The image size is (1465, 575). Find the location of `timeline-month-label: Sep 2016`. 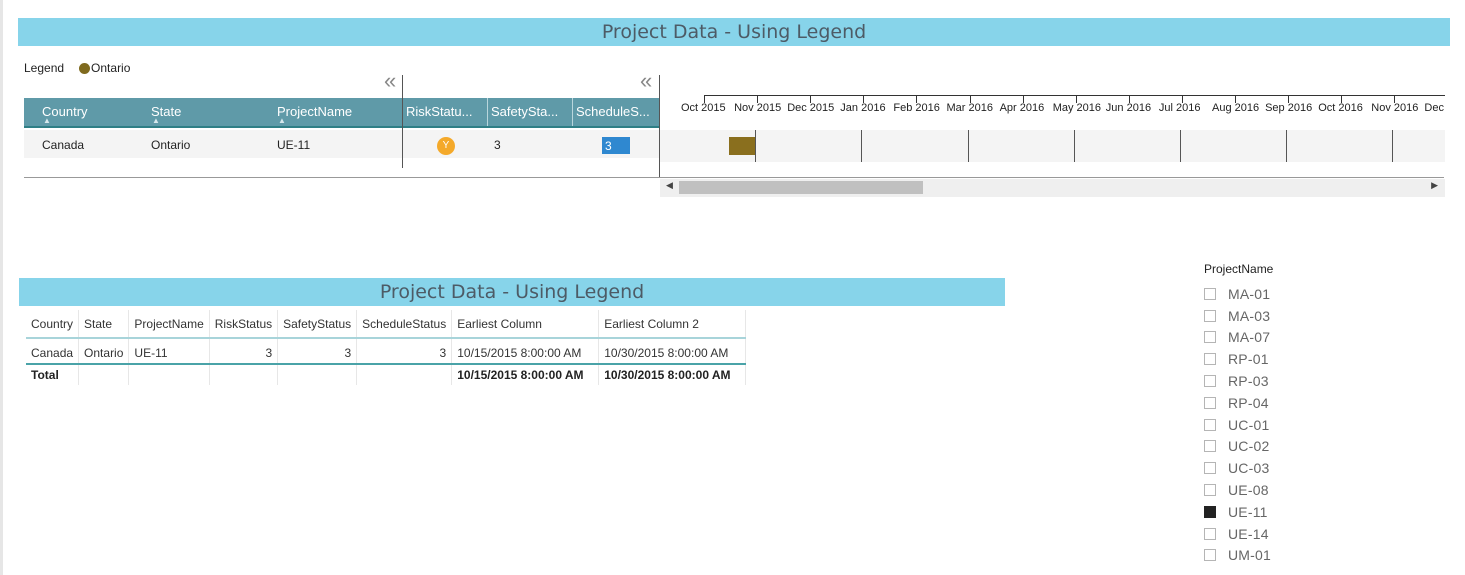

timeline-month-label: Sep 2016 is located at coordinates (1289, 108).